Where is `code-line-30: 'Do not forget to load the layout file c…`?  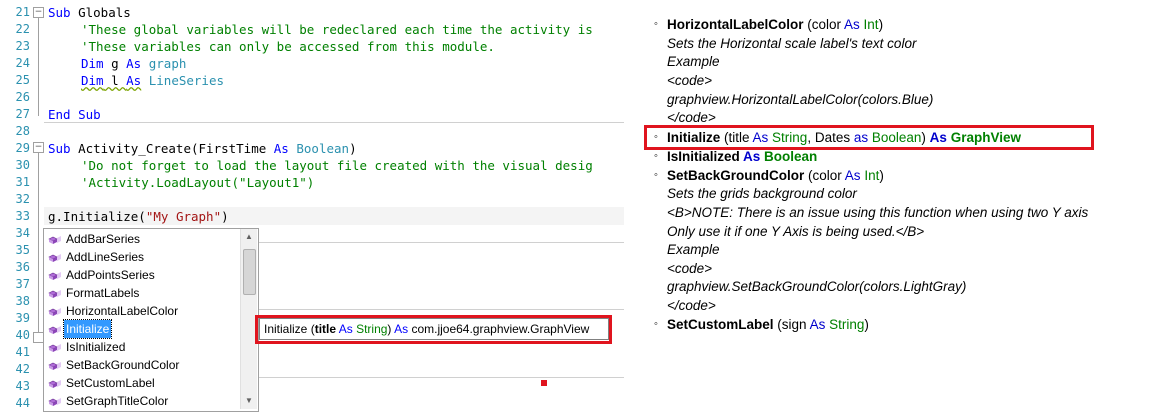 code-line-30: 'Do not forget to load the layout file c… is located at coordinates (337, 165).